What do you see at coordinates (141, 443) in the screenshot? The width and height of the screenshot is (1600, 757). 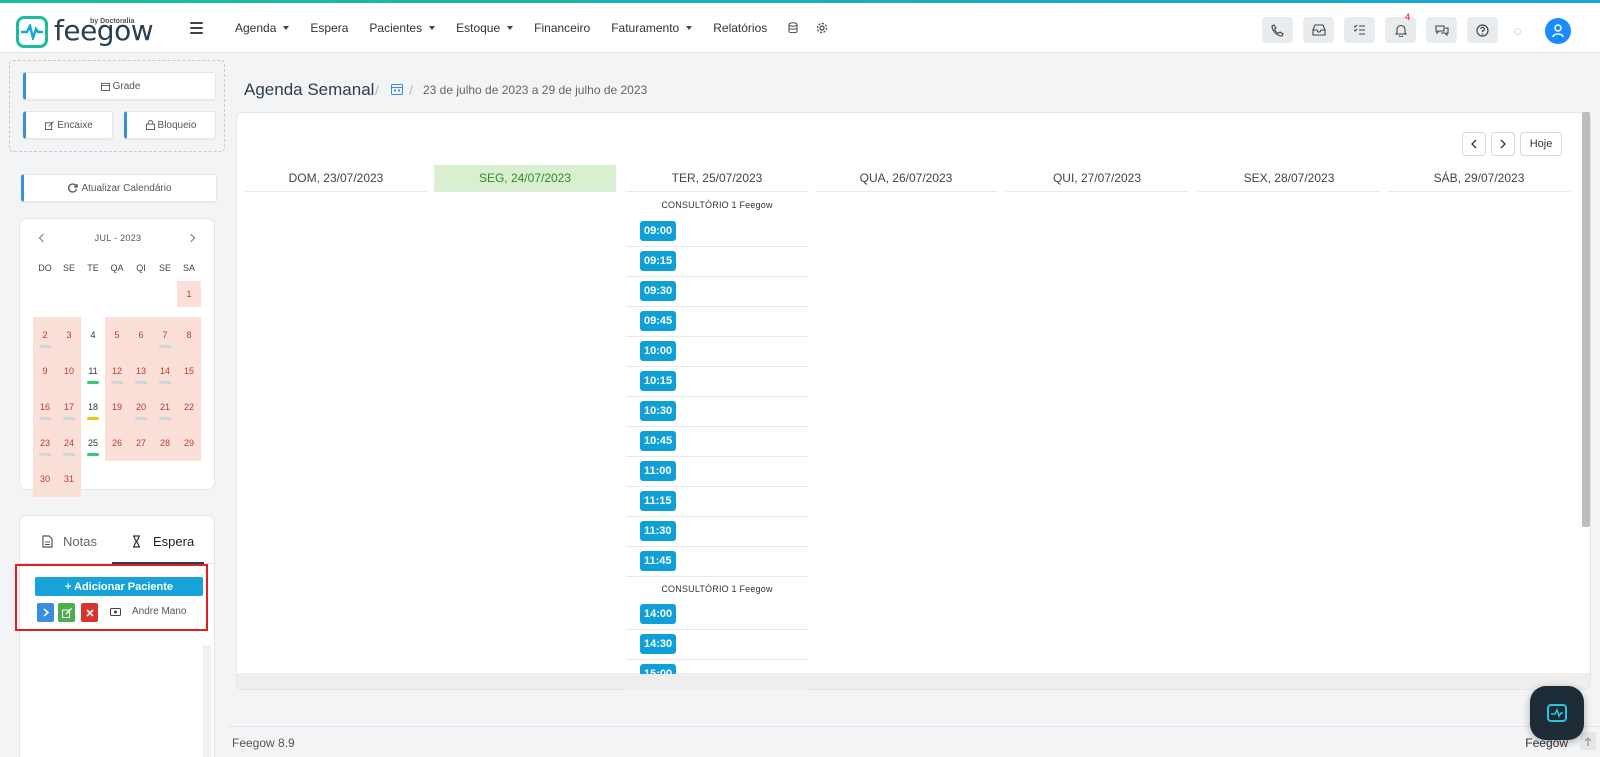 I see `calendar-day: 27` at bounding box center [141, 443].